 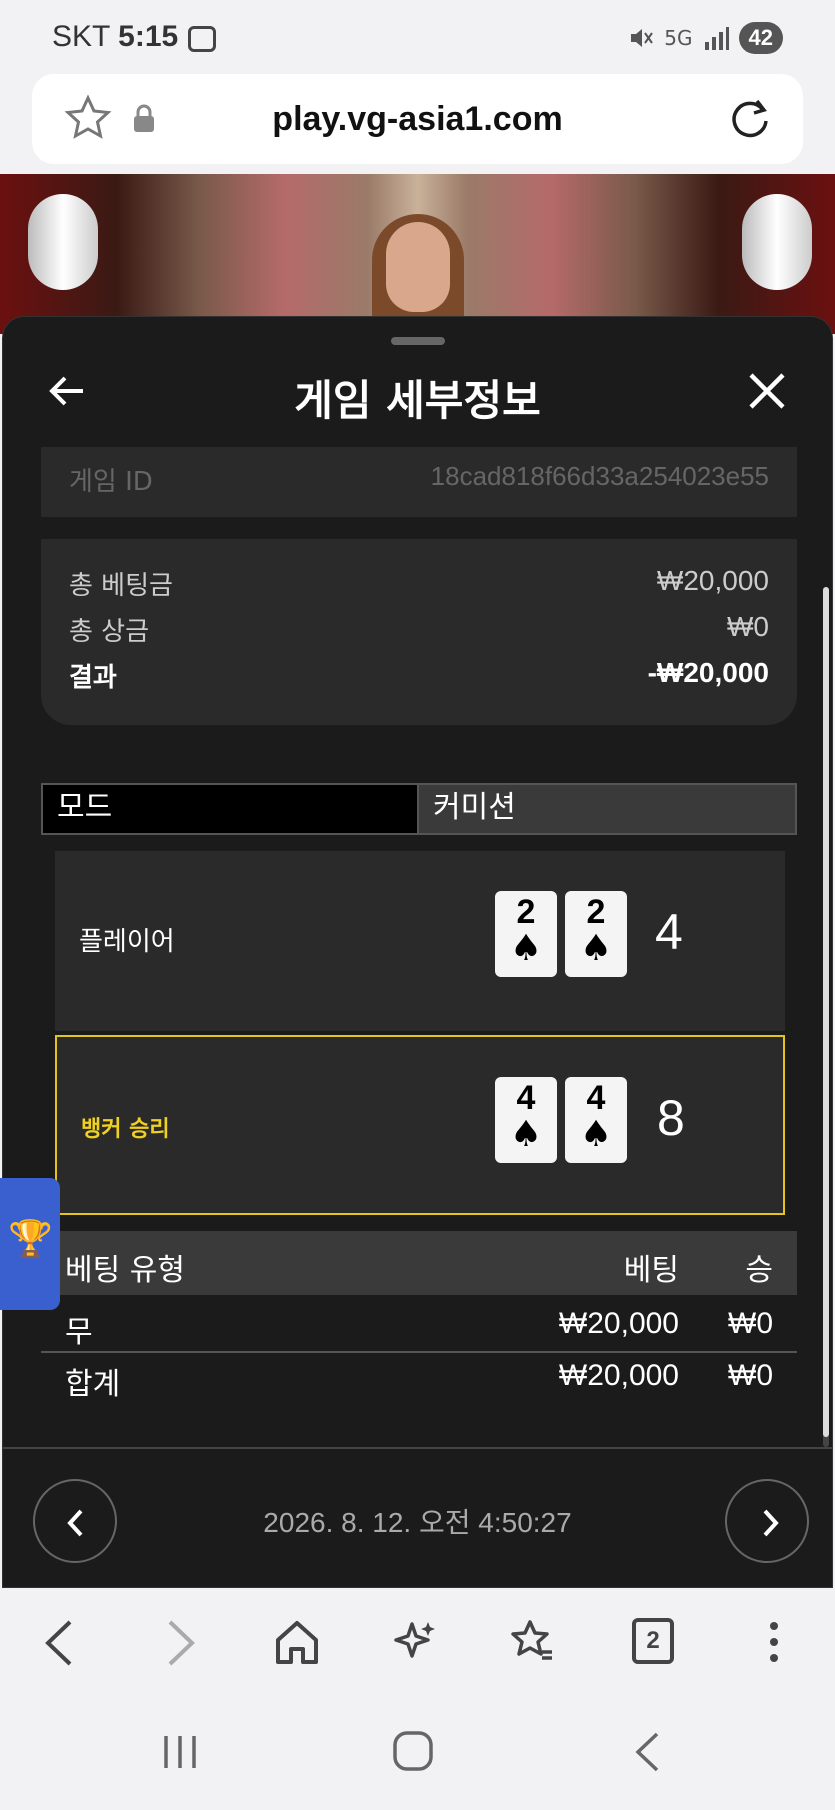 I want to click on dealer-face, so click(x=418, y=267).